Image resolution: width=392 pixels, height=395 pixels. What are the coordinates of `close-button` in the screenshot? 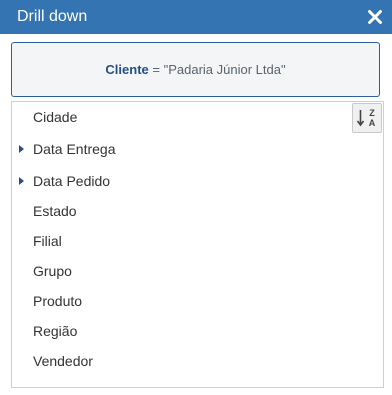 It's located at (375, 17).